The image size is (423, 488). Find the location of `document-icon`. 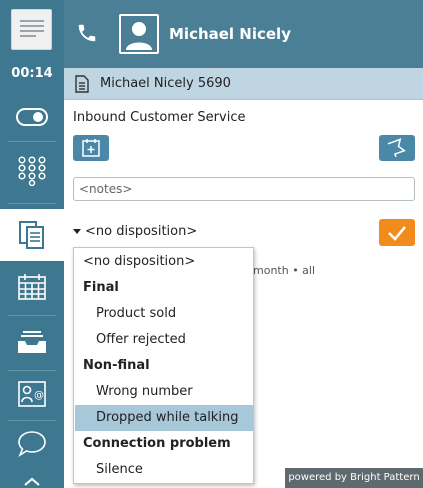

document-icon is located at coordinates (82, 86).